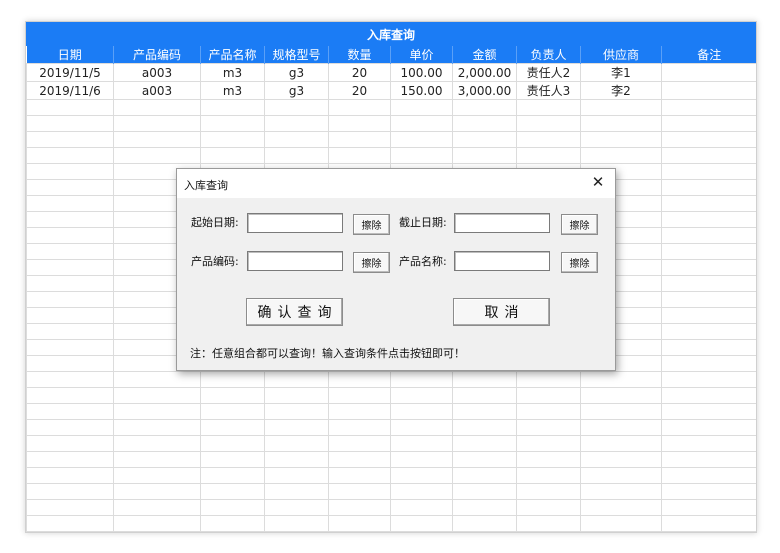  What do you see at coordinates (579, 262) in the screenshot?
I see `clear-product-name-button: 擦除` at bounding box center [579, 262].